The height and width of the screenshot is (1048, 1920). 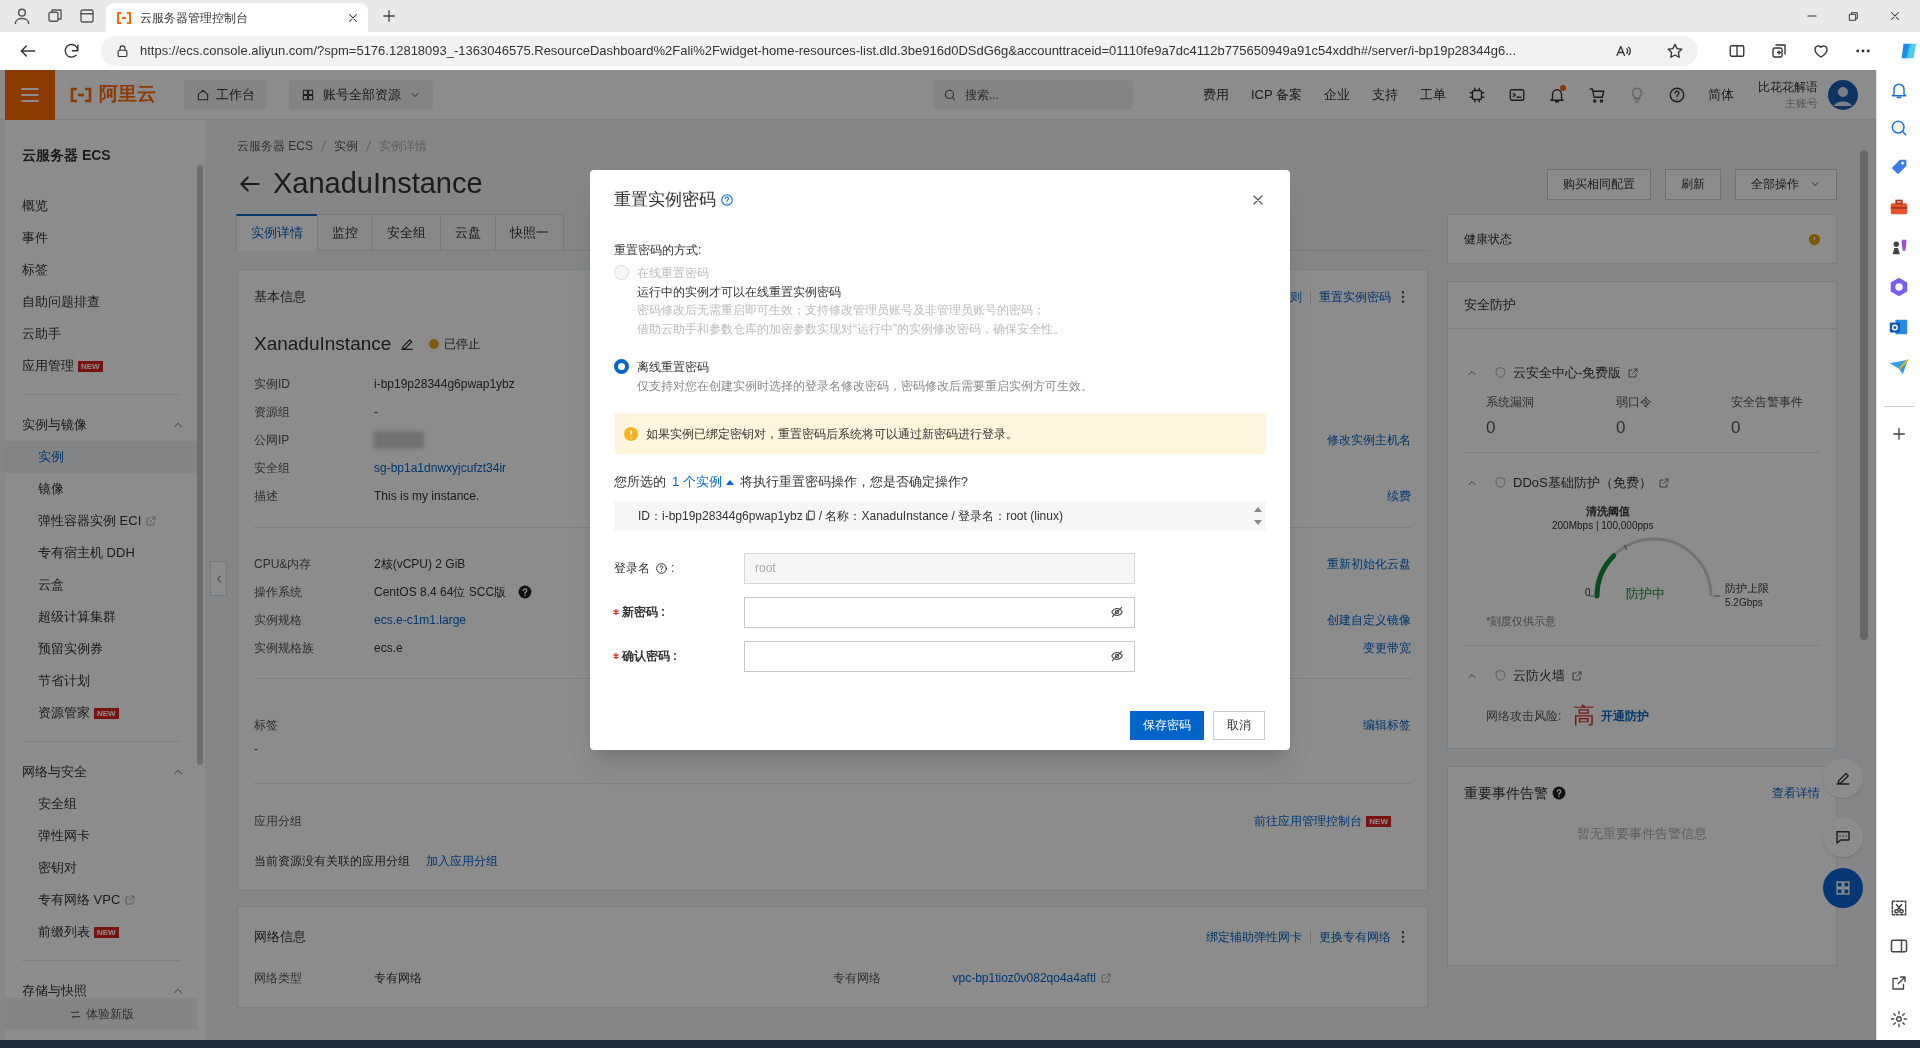 What do you see at coordinates (101, 521) in the screenshot?
I see `sidebar-item: 弹性容器实例 ECI` at bounding box center [101, 521].